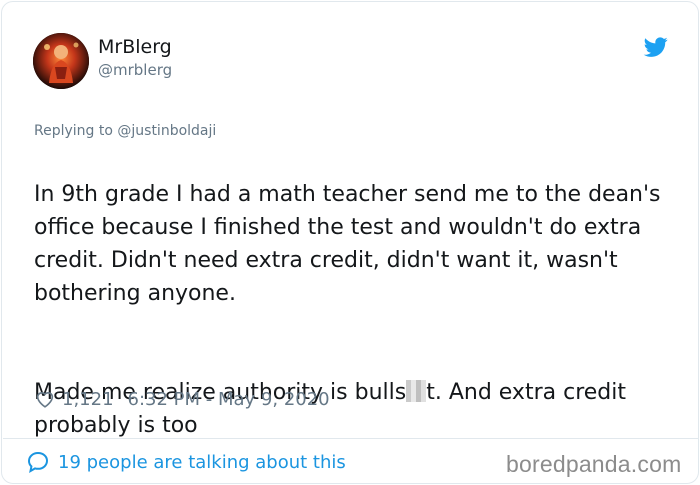  What do you see at coordinates (351, 438) in the screenshot?
I see `divider` at bounding box center [351, 438].